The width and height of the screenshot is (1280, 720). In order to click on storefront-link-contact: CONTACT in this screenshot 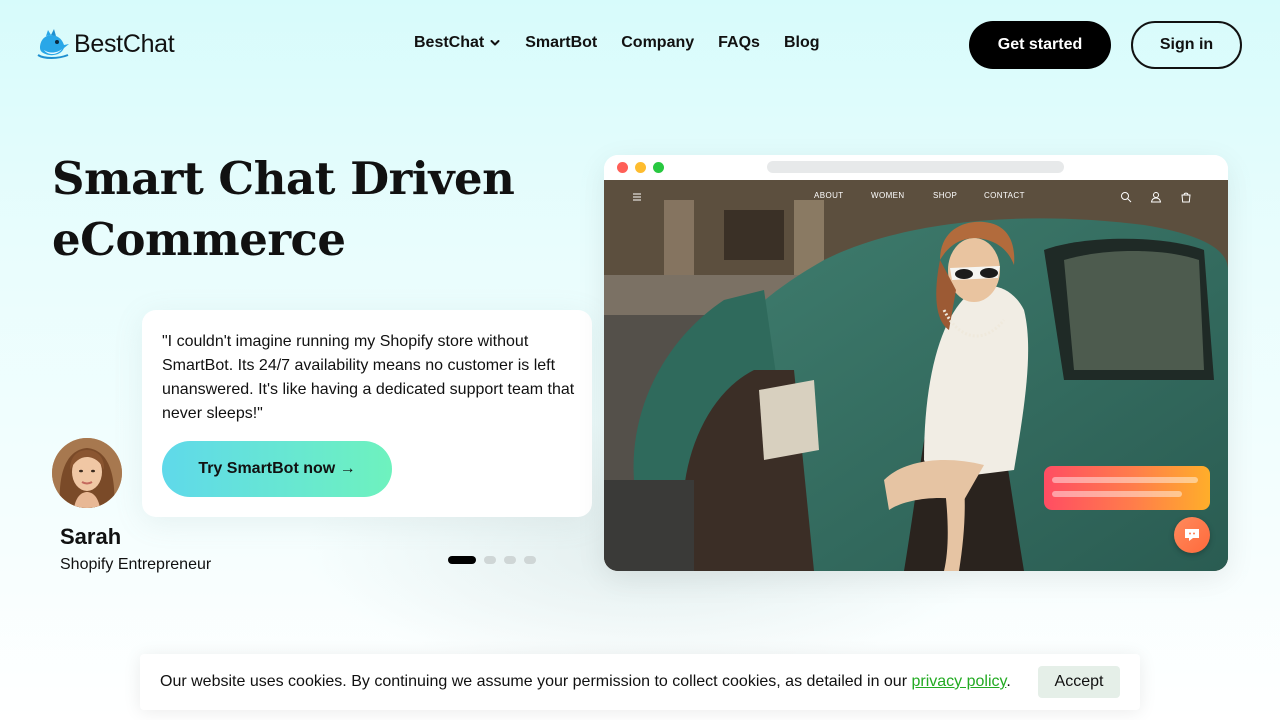, I will do `click(1004, 195)`.